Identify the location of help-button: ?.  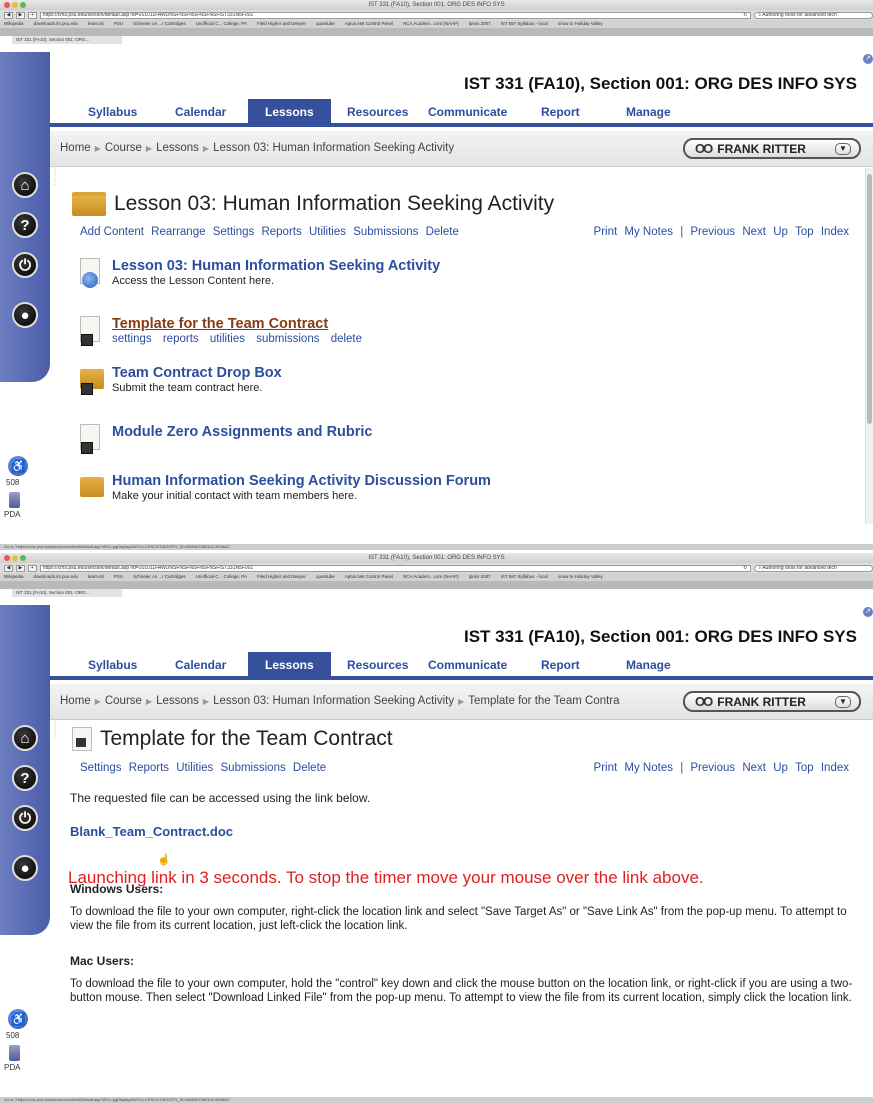
(25, 225).